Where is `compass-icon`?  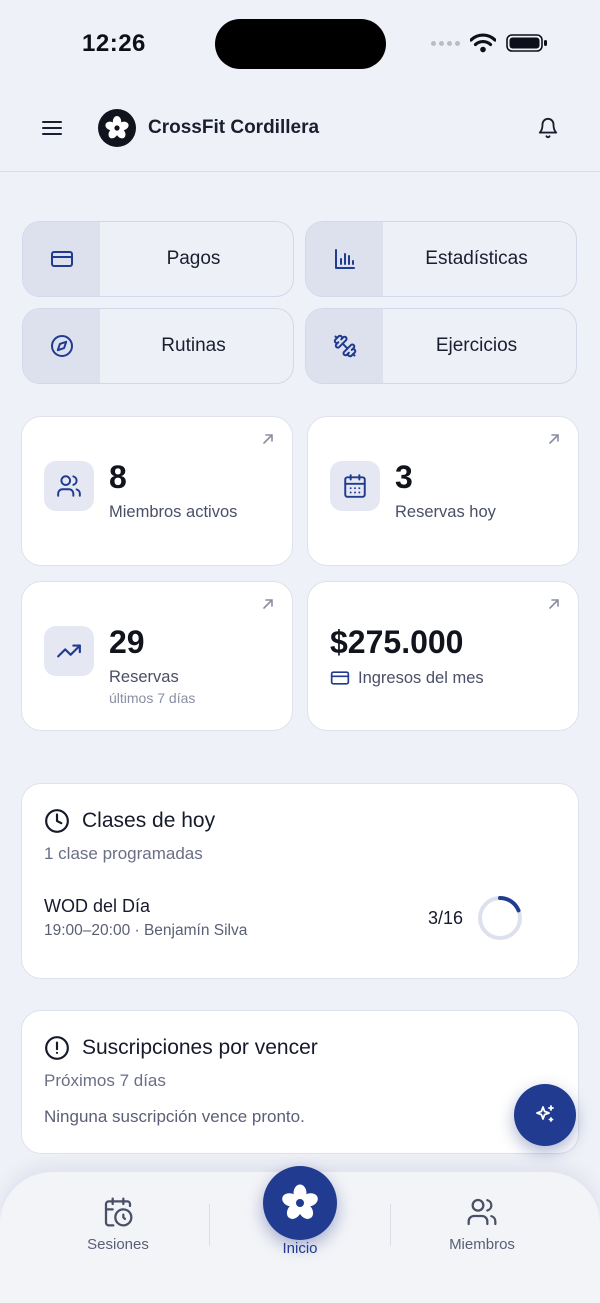 compass-icon is located at coordinates (61, 346).